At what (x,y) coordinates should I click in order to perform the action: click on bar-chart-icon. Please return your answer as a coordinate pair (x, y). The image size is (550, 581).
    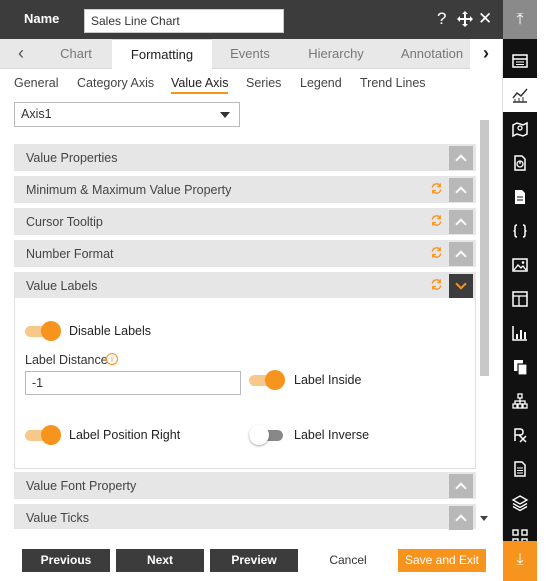
    Looking at the image, I should click on (520, 333).